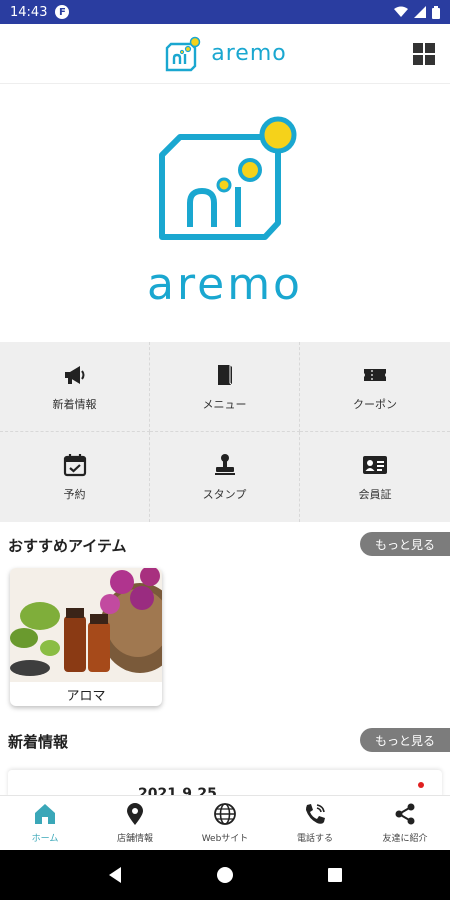 This screenshot has width=450, height=900. What do you see at coordinates (375, 387) in the screenshot?
I see `menu-coupon: クーポン` at bounding box center [375, 387].